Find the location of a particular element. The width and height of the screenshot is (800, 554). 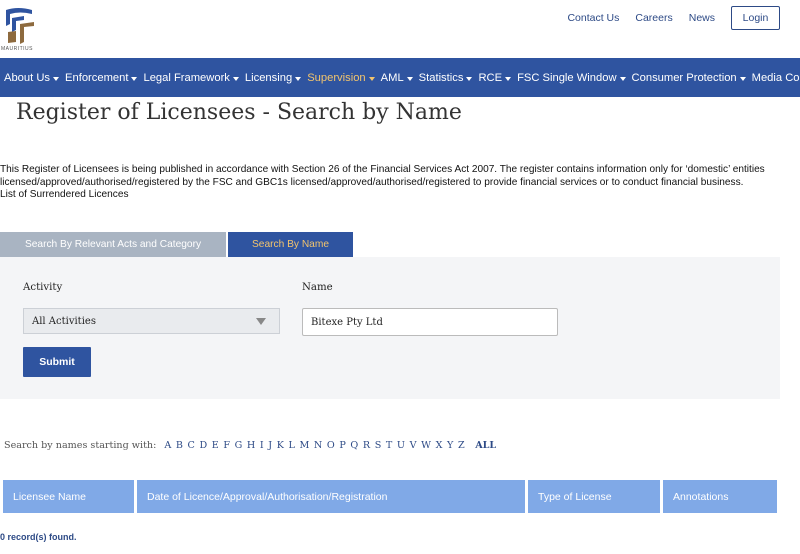

letter-link-a: A is located at coordinates (167, 445).